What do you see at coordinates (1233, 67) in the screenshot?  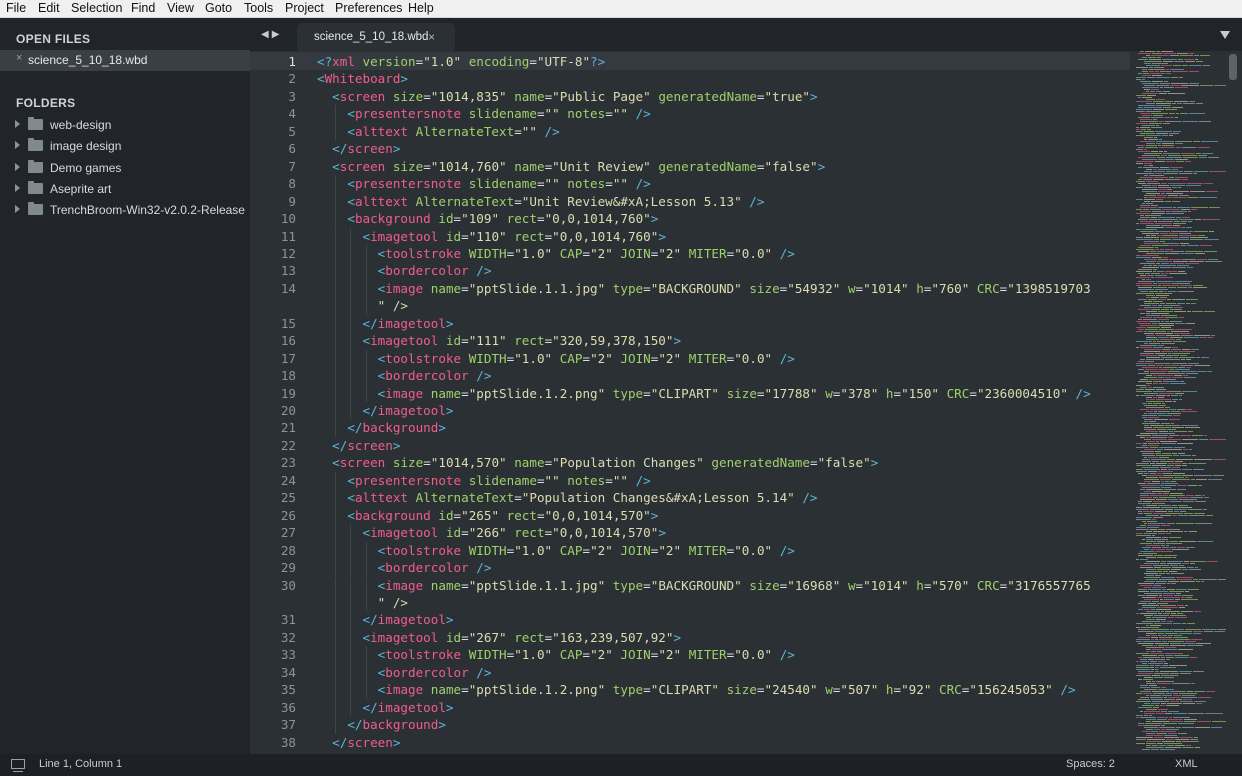 I see `scrollbar` at bounding box center [1233, 67].